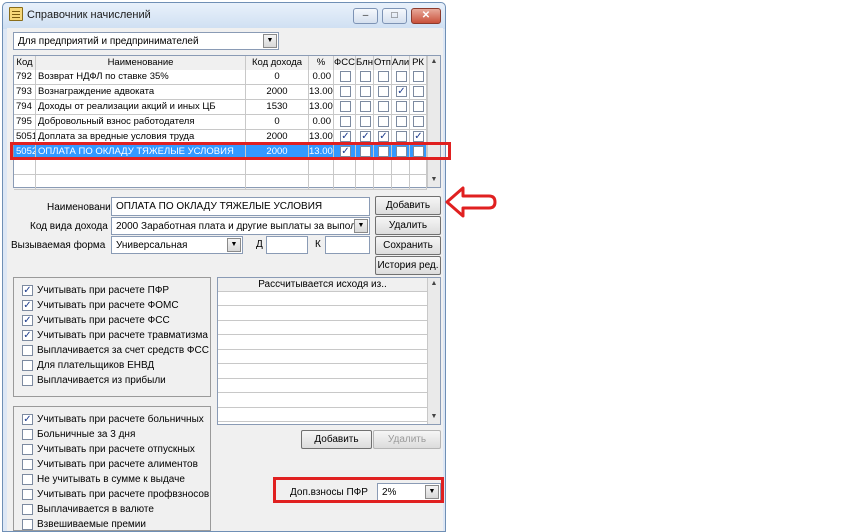  What do you see at coordinates (434, 417) in the screenshot?
I see `scroll-down-icon: ▼` at bounding box center [434, 417].